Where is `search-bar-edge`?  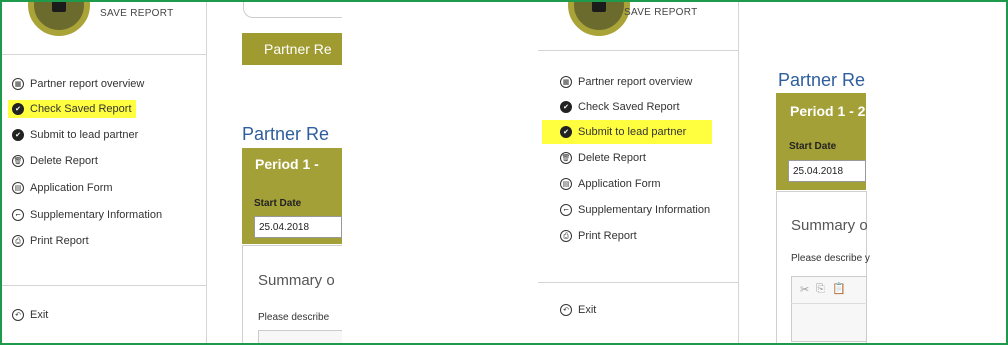
search-bar-edge is located at coordinates (292, 10).